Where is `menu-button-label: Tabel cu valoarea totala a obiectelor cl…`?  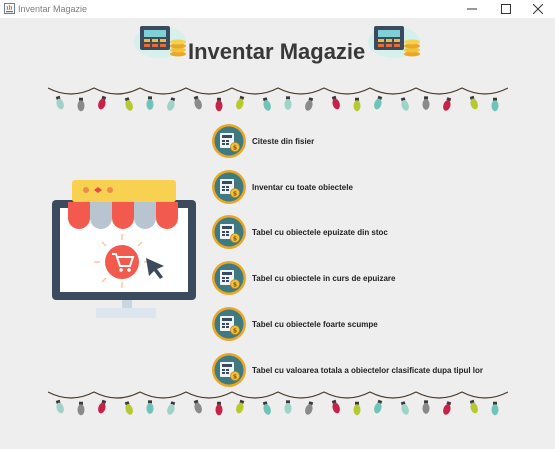
menu-button-label: Tabel cu valoarea totala a obiectelor cl… is located at coordinates (368, 370).